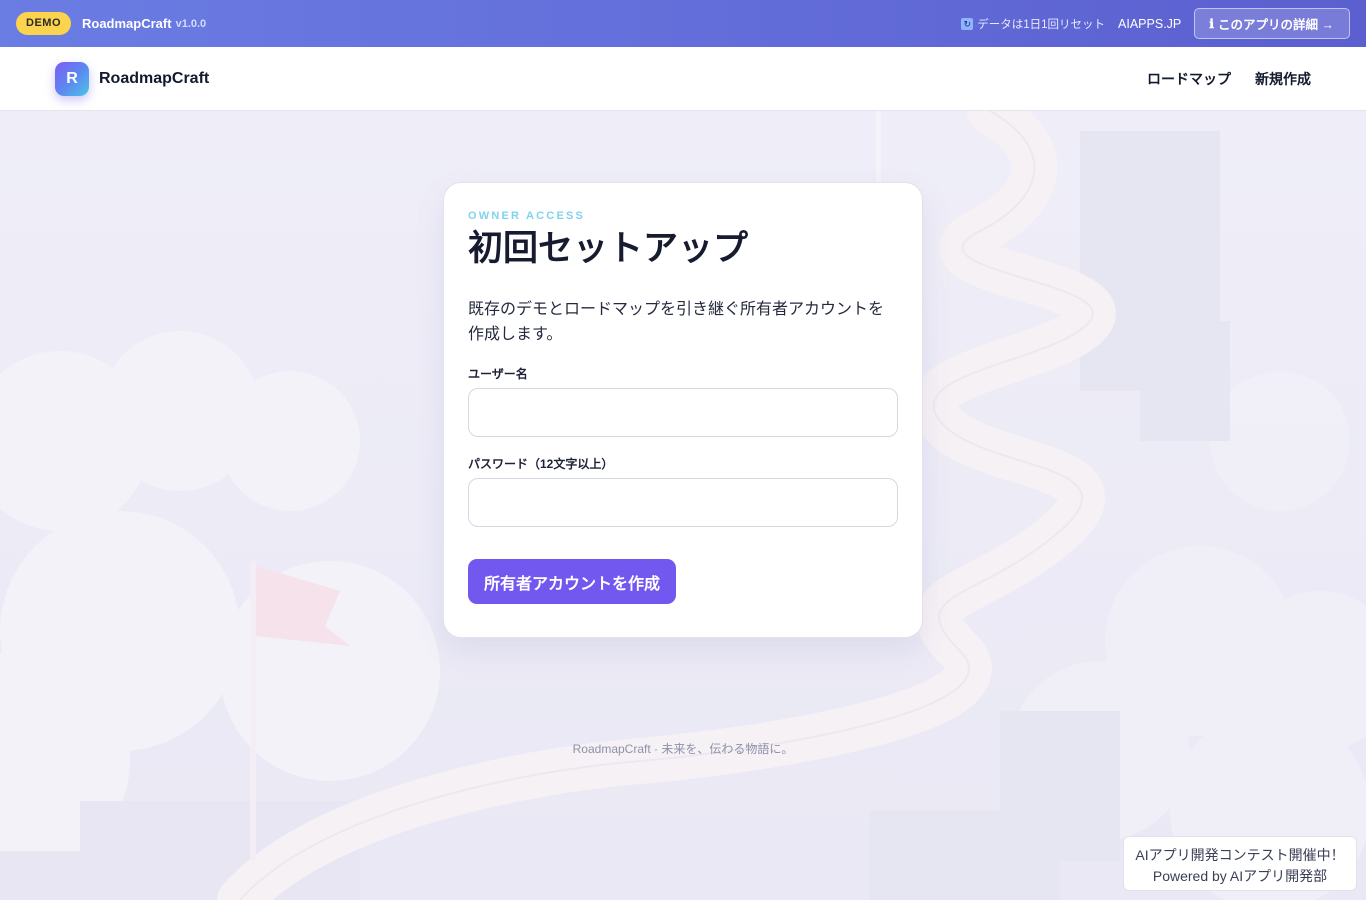 This screenshot has height=900, width=1366. What do you see at coordinates (1240, 863) in the screenshot?
I see `contest-banner: AIアプリ開発コンテスト開催中！ Powered by AIアプリ開発部` at bounding box center [1240, 863].